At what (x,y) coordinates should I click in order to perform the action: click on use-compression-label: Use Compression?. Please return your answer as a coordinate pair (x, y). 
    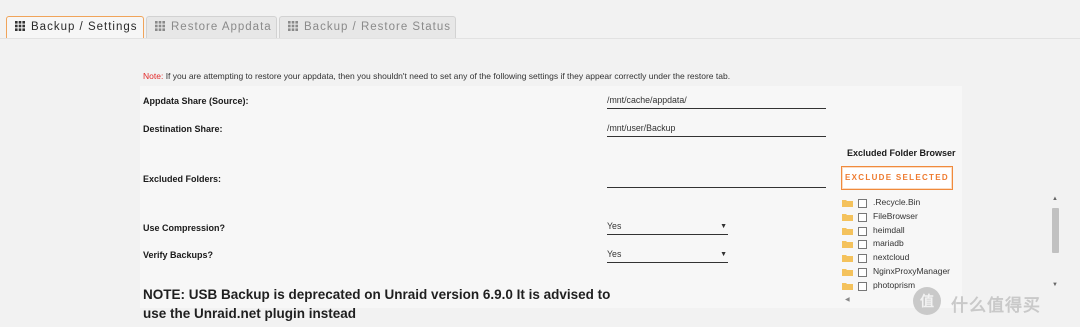
    Looking at the image, I should click on (184, 228).